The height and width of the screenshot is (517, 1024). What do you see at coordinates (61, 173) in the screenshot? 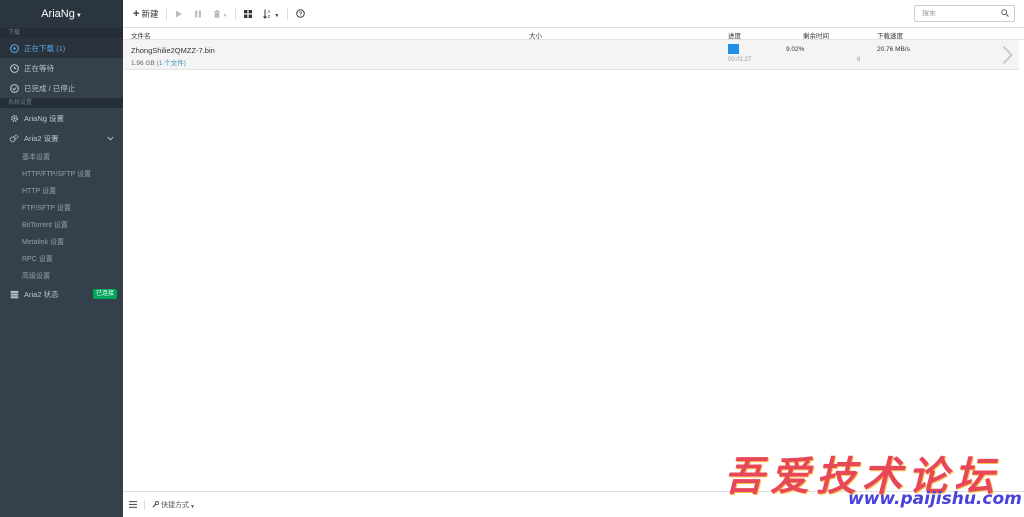
I see `sidebar-subitem-http-ftp-sftp: HTTP/FTP/SFTP 设置` at bounding box center [61, 173].